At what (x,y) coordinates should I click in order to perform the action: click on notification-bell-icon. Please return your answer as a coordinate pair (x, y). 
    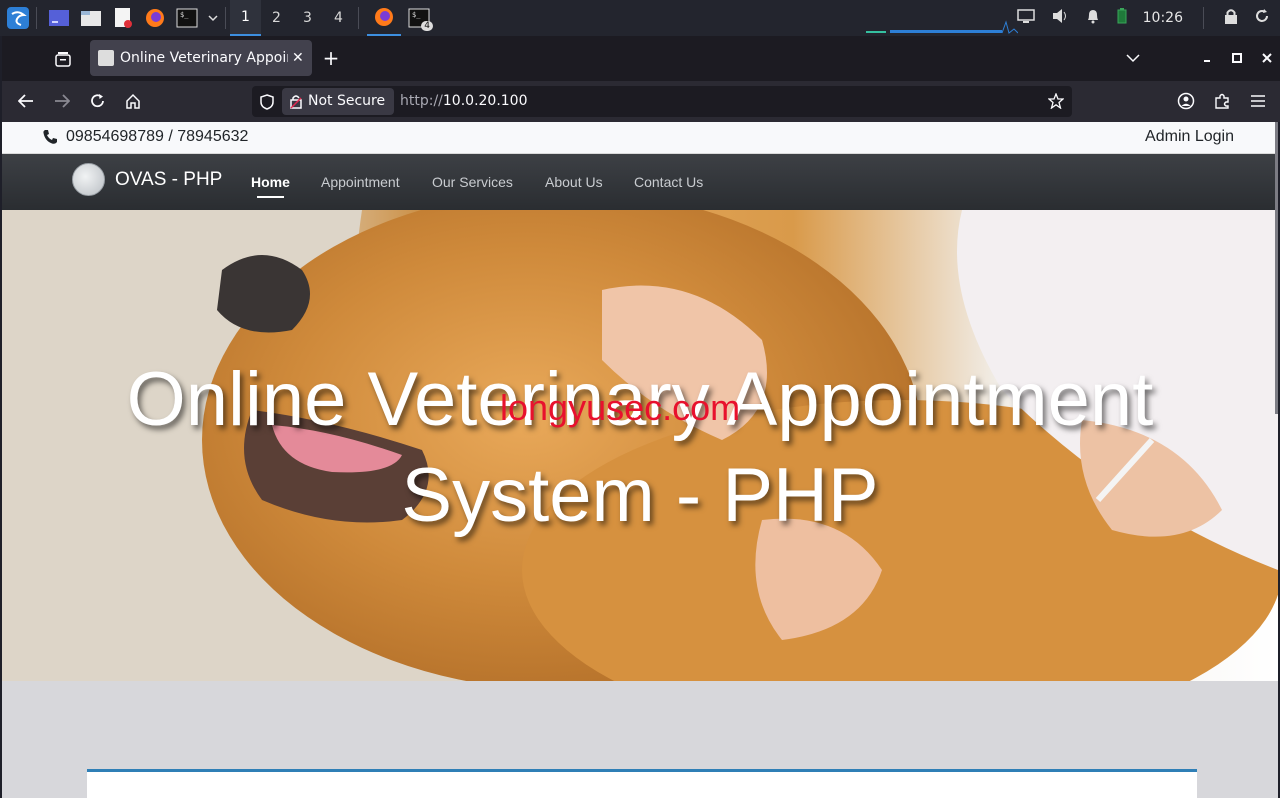
    Looking at the image, I should click on (1093, 18).